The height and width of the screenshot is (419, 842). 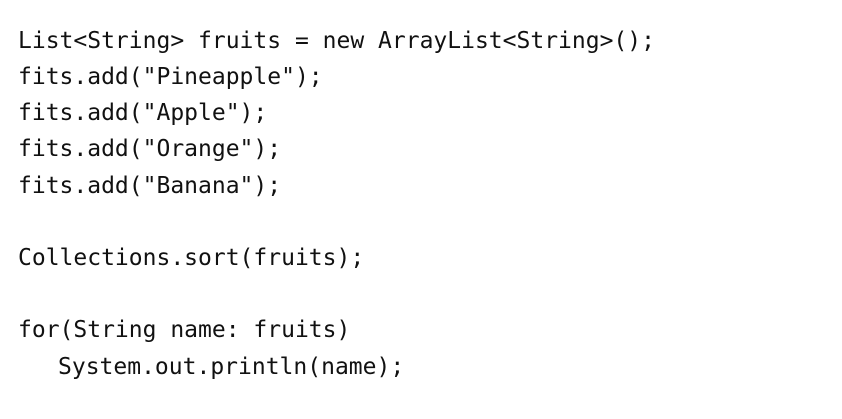 I want to click on code-line-println: System.out.println(name);, so click(x=231, y=367).